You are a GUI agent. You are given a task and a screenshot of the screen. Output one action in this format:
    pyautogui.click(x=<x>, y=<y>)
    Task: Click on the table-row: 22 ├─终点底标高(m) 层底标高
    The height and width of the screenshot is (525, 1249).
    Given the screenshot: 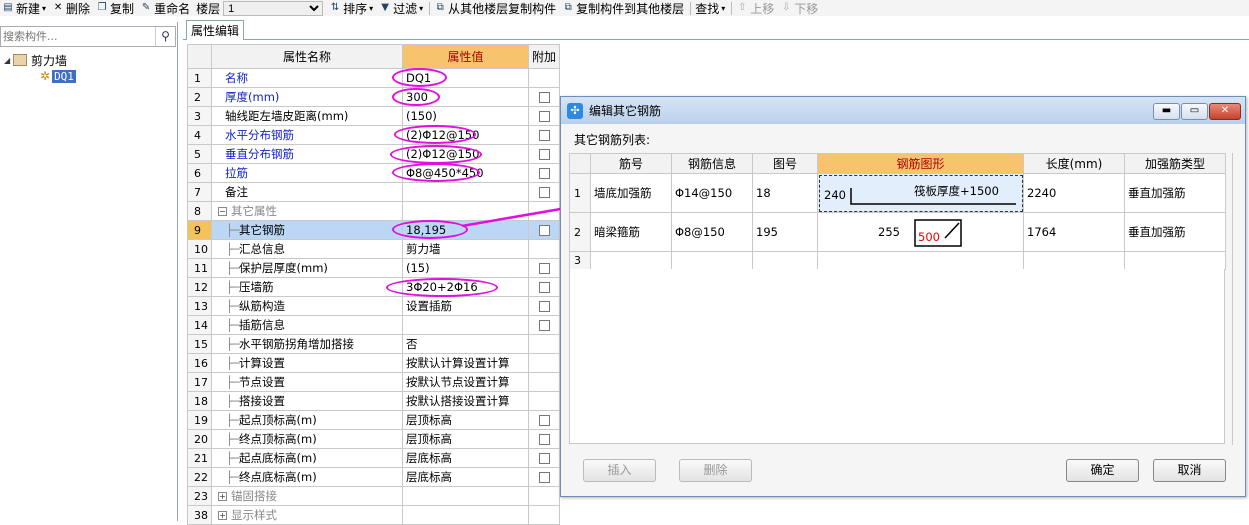 What is the action you would take?
    pyautogui.click(x=374, y=477)
    